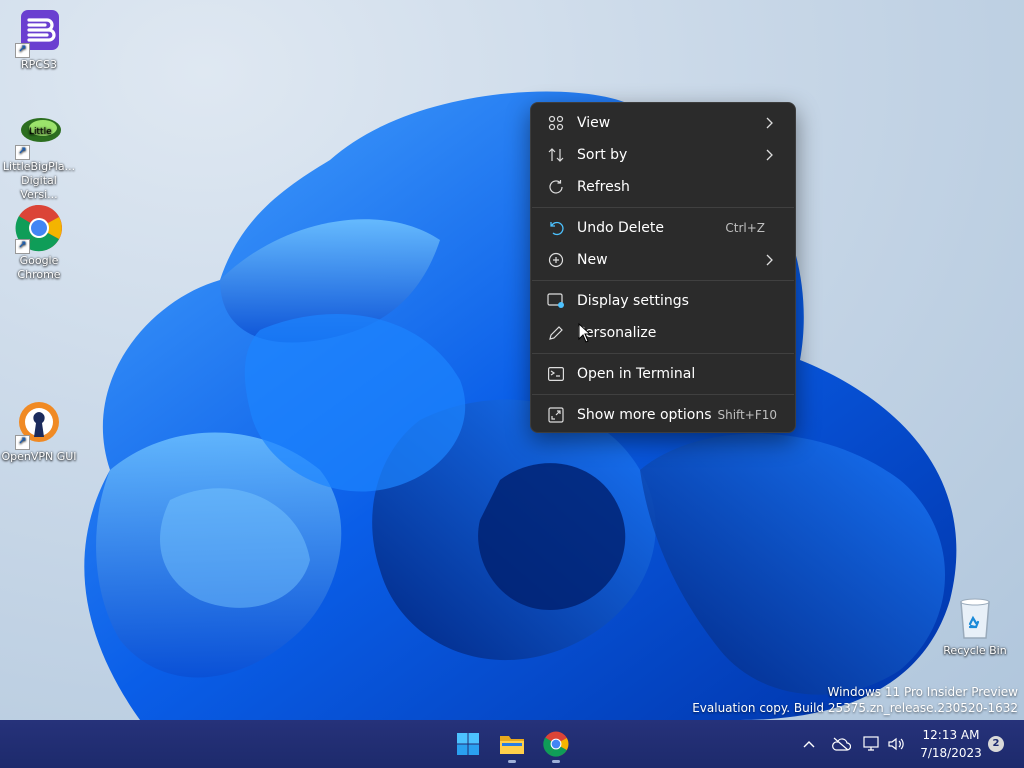 The height and width of the screenshot is (768, 1024). What do you see at coordinates (663, 155) in the screenshot?
I see `menu-item-sort-by: Sort by` at bounding box center [663, 155].